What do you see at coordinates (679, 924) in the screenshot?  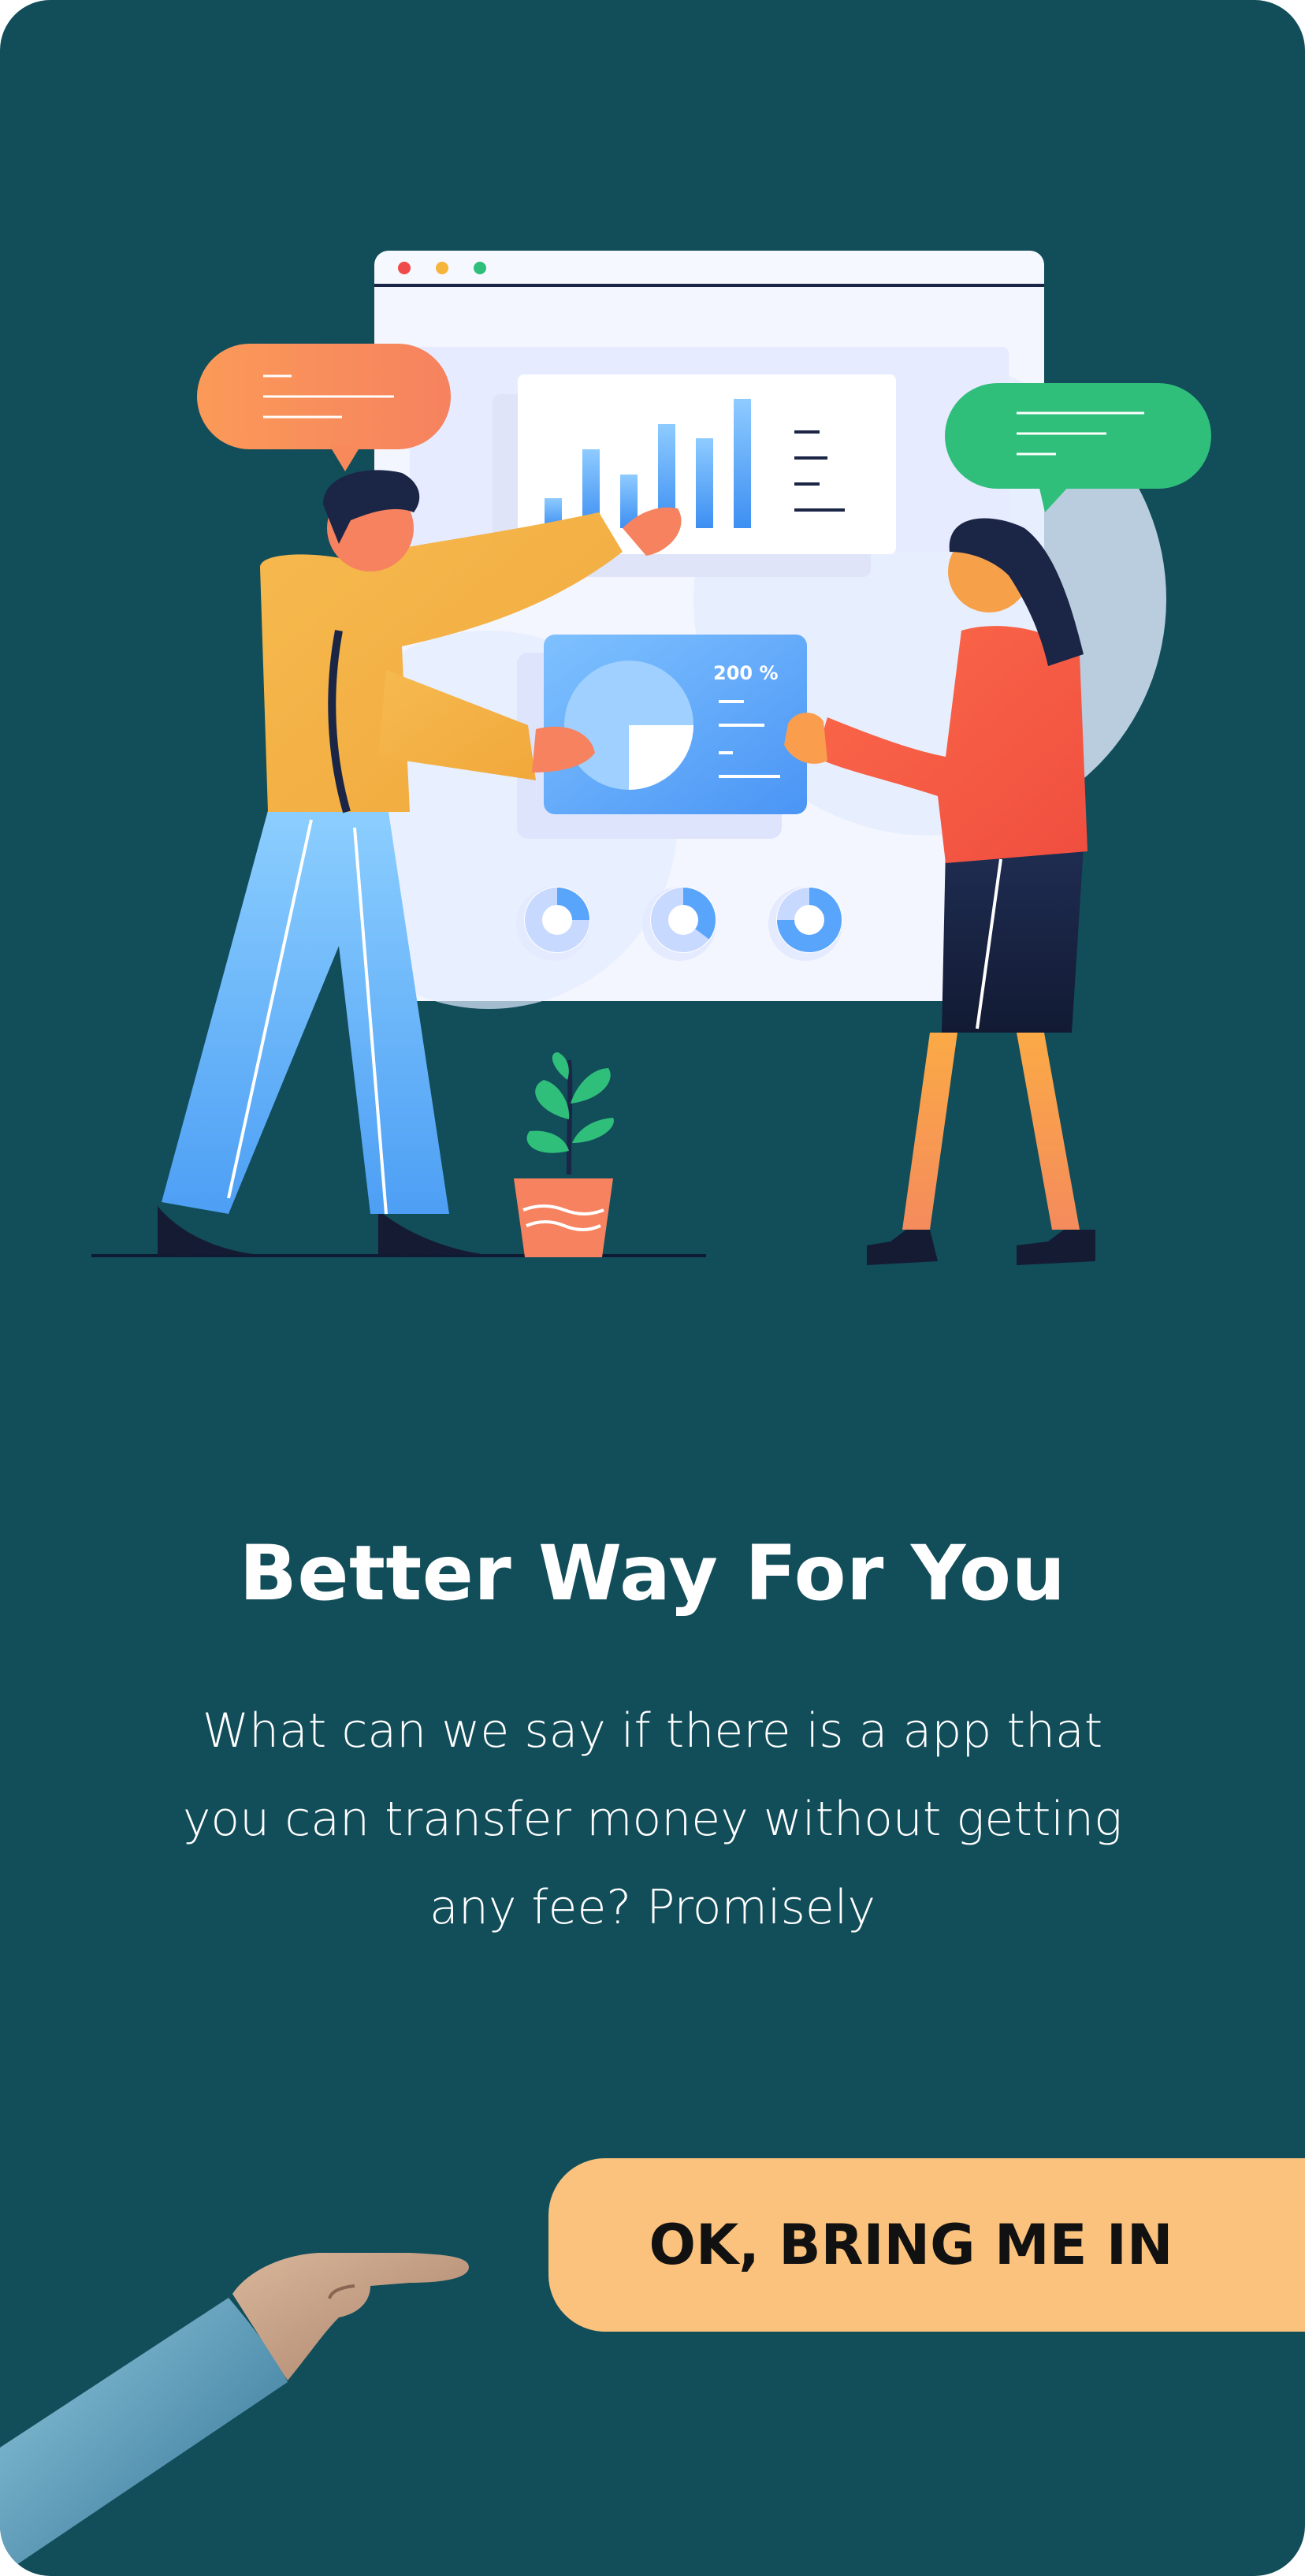 I see `donut-indicators` at bounding box center [679, 924].